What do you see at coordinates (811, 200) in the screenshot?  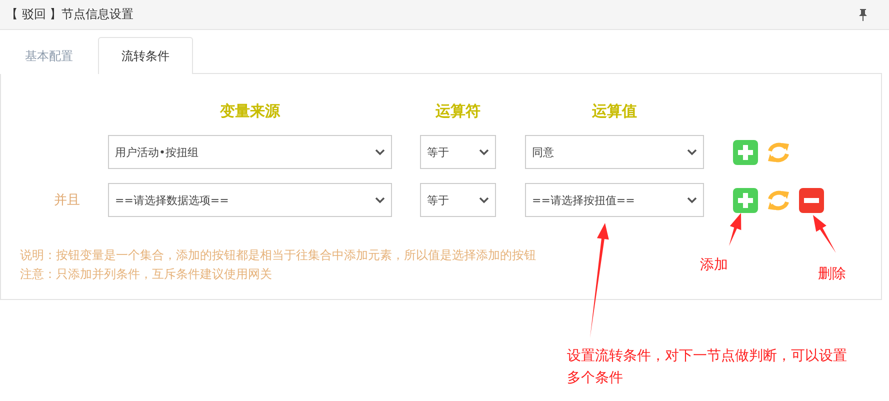 I see `remove-icon` at bounding box center [811, 200].